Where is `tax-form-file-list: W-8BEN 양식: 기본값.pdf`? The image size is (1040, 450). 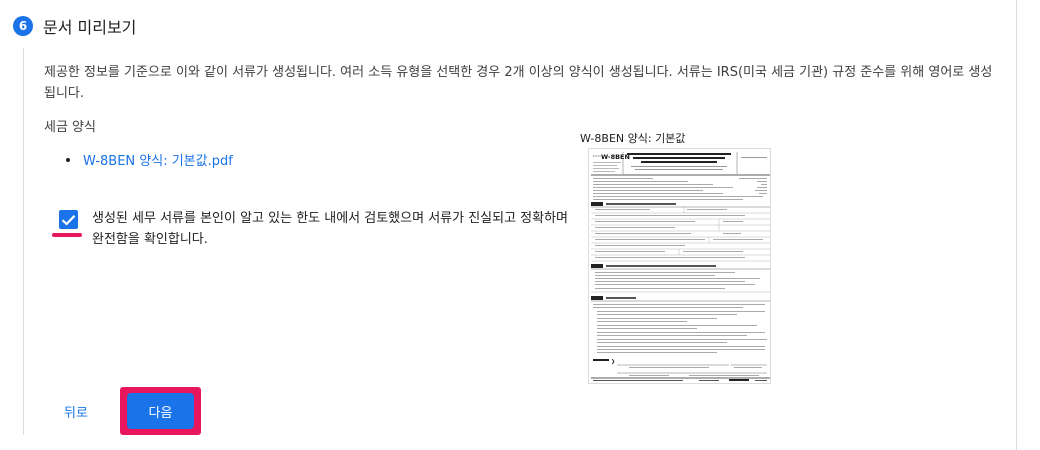 tax-form-file-list: W-8BEN 양식: 기본값.pdf is located at coordinates (149, 159).